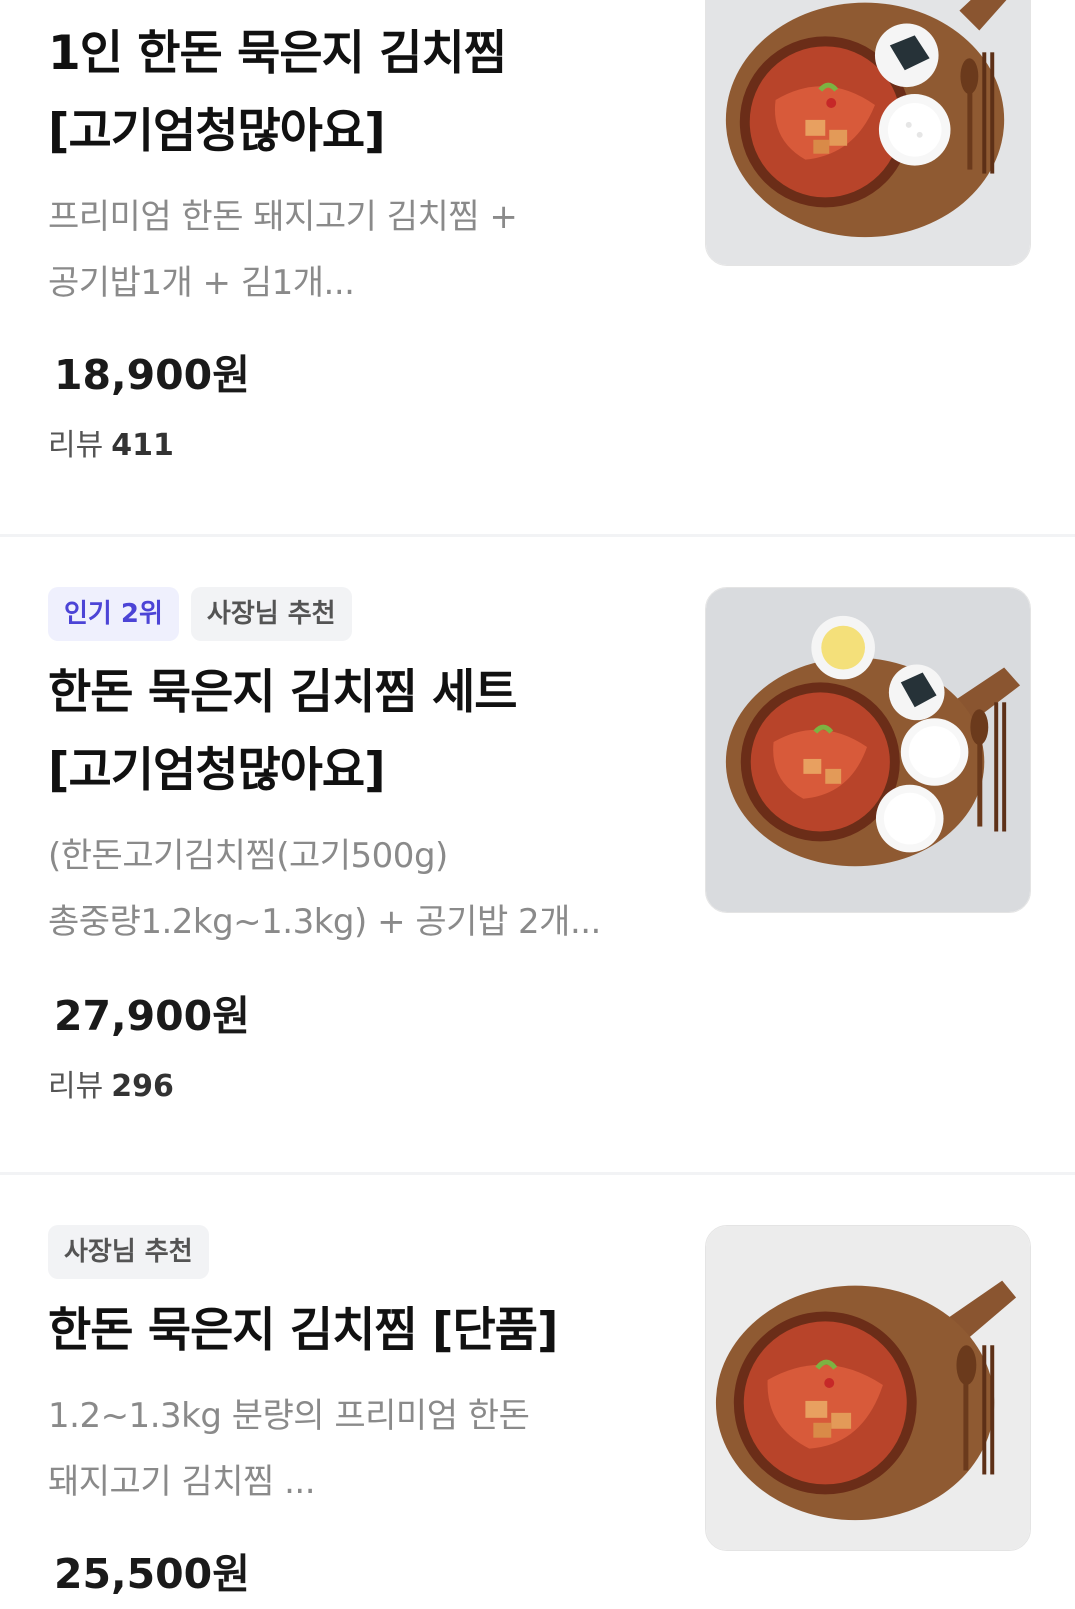 The width and height of the screenshot is (1075, 1609). I want to click on kimchi-stew-image, so click(868, 133).